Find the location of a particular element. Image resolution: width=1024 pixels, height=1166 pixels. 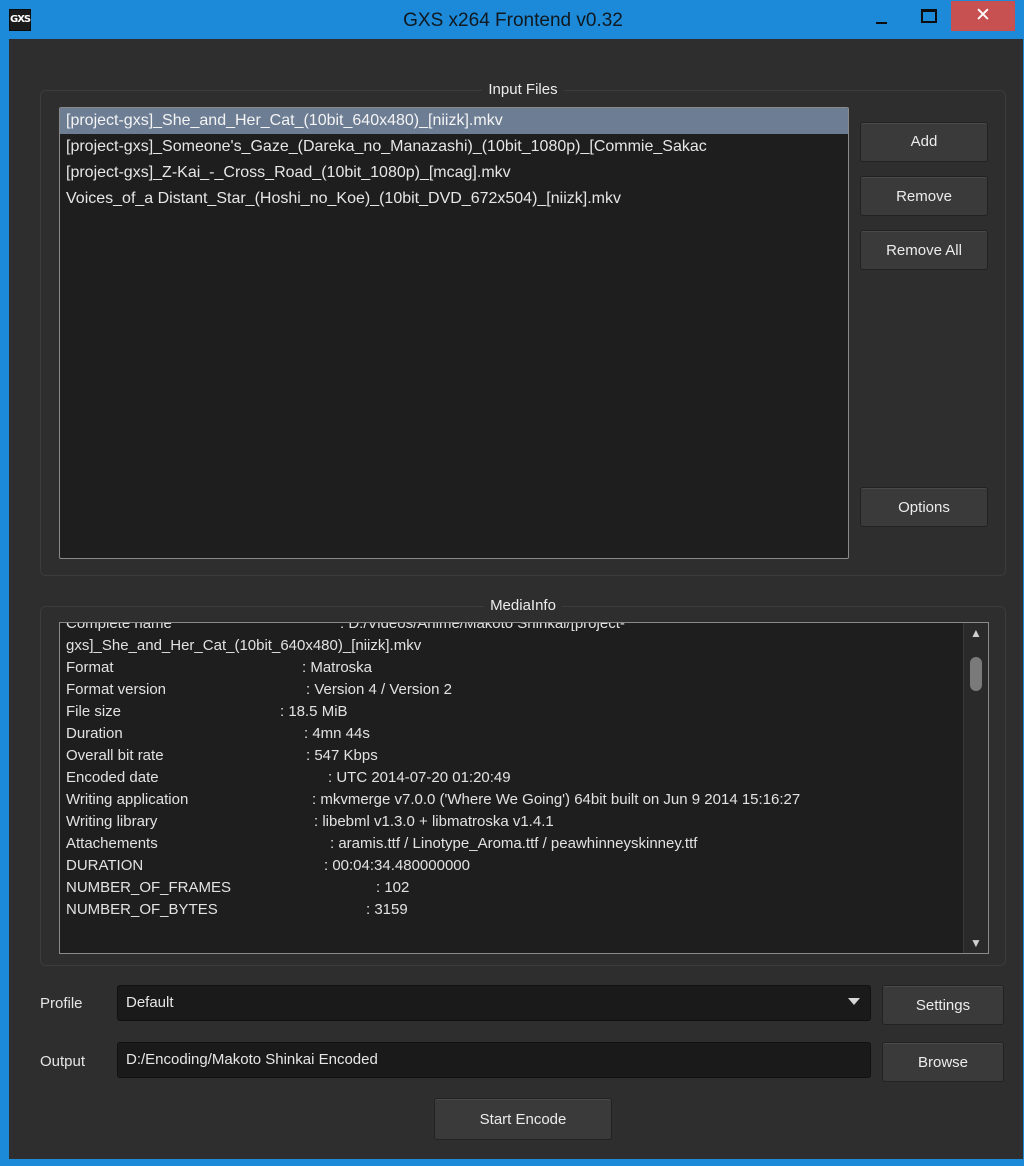

mediainfo-line: Overall bit rate: 547 Kbps is located at coordinates (222, 755).